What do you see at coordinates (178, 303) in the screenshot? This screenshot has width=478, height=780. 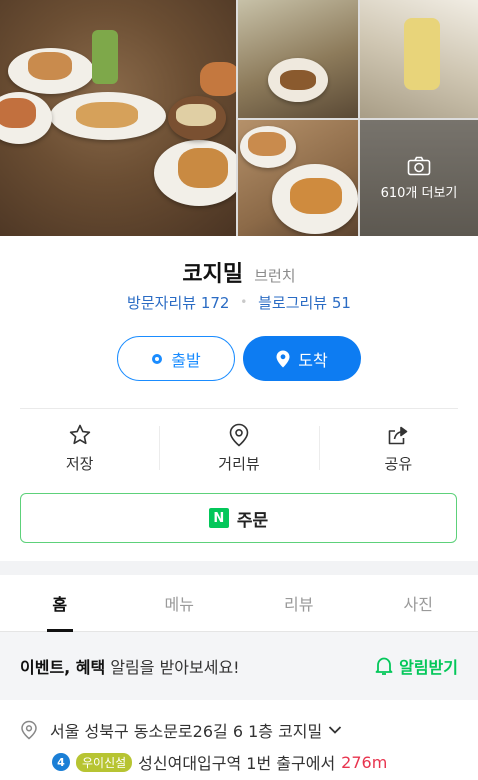 I see `visitor-review-link: 방문자리뷰 172` at bounding box center [178, 303].